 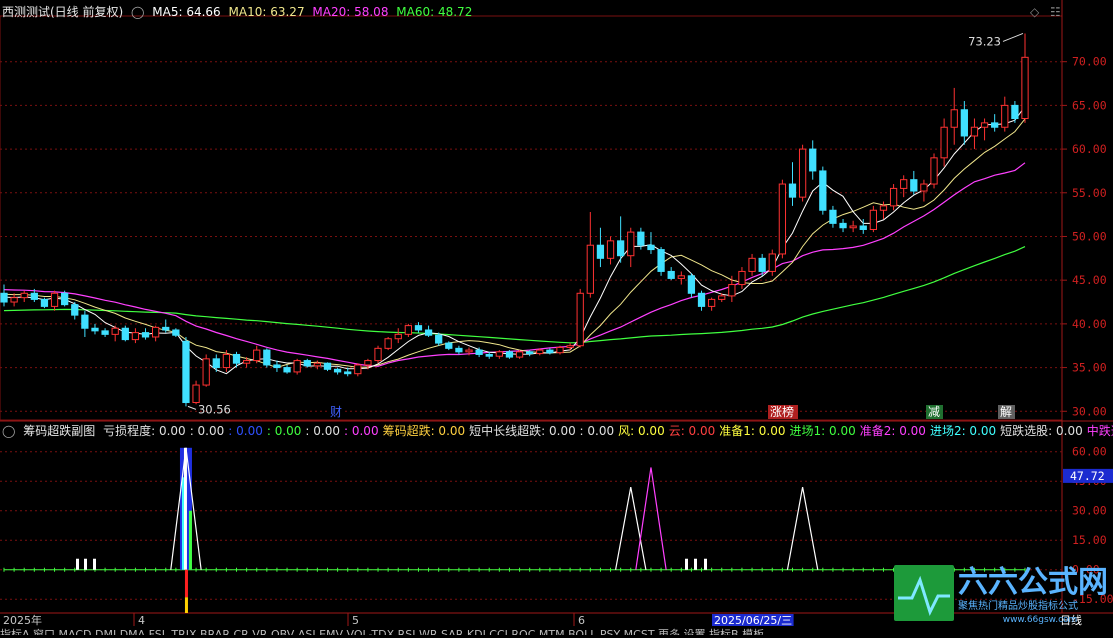 I want to click on price-tick-label: 45.00, so click(x=1089, y=280).